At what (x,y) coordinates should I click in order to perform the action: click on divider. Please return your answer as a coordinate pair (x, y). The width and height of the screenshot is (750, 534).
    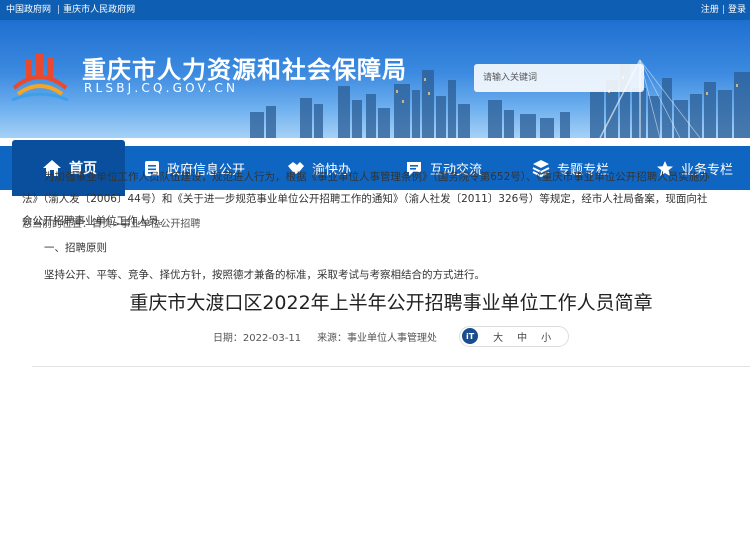
    Looking at the image, I should click on (391, 366).